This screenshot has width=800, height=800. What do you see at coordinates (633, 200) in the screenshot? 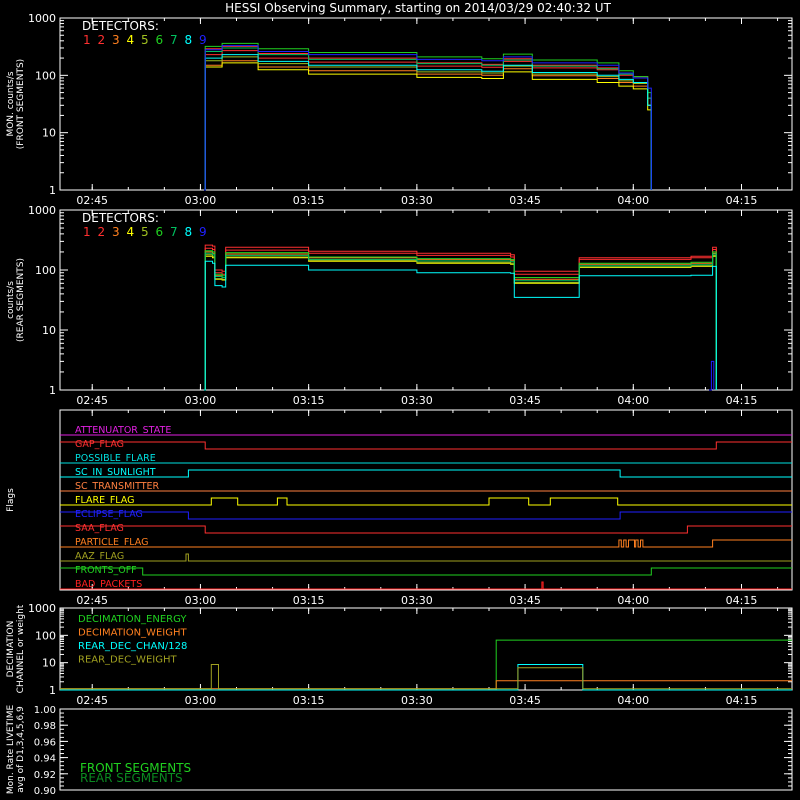
I see `front-panel-time-tick-label: 04:00` at bounding box center [633, 200].